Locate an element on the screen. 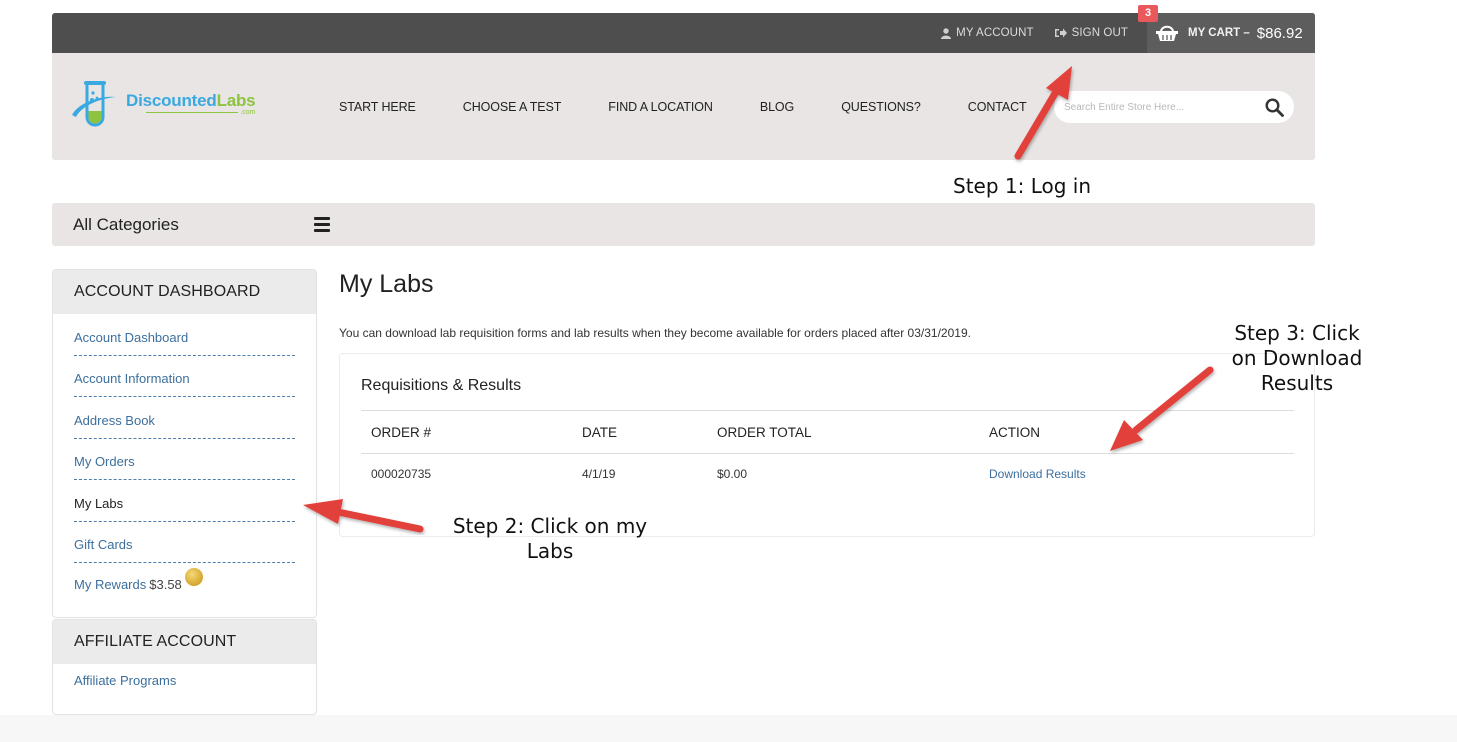  sign-out-label: SIGN OUT is located at coordinates (1099, 33).